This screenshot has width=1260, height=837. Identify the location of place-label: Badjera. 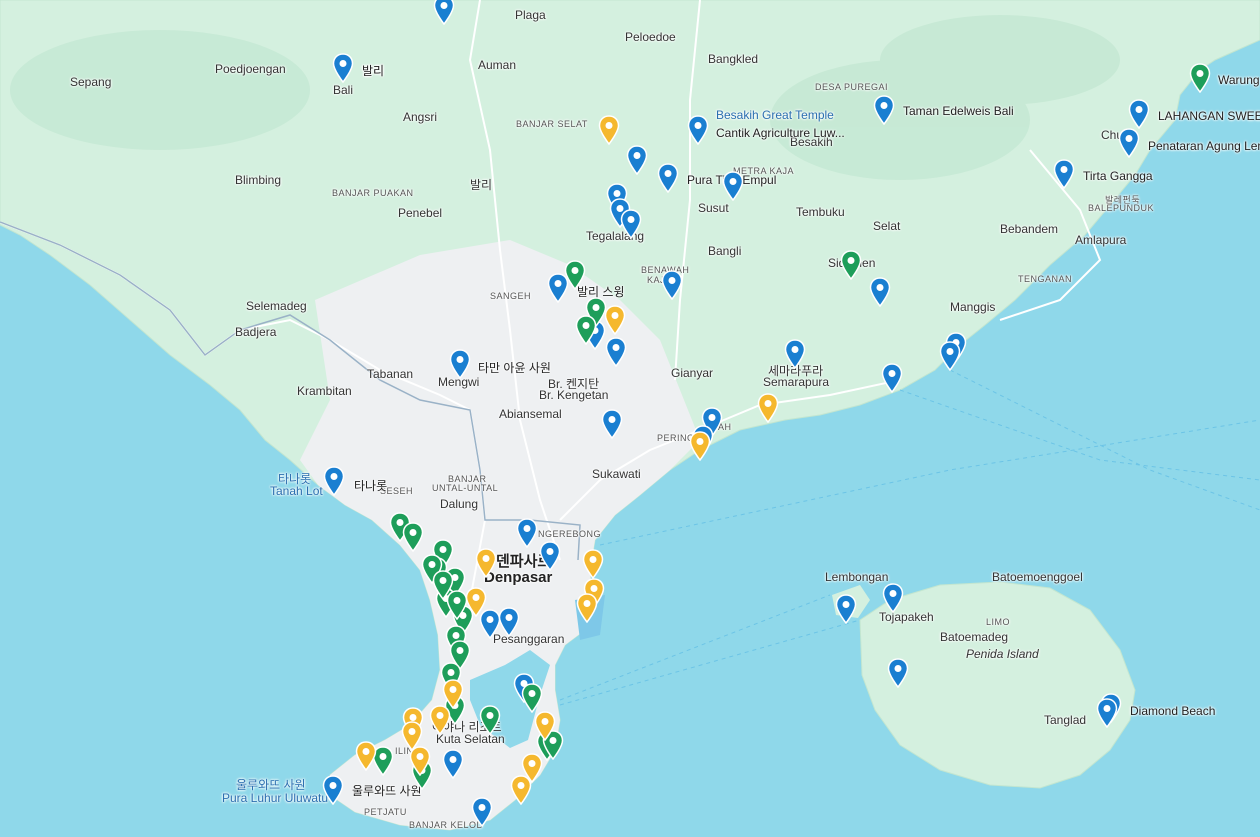
(256, 332).